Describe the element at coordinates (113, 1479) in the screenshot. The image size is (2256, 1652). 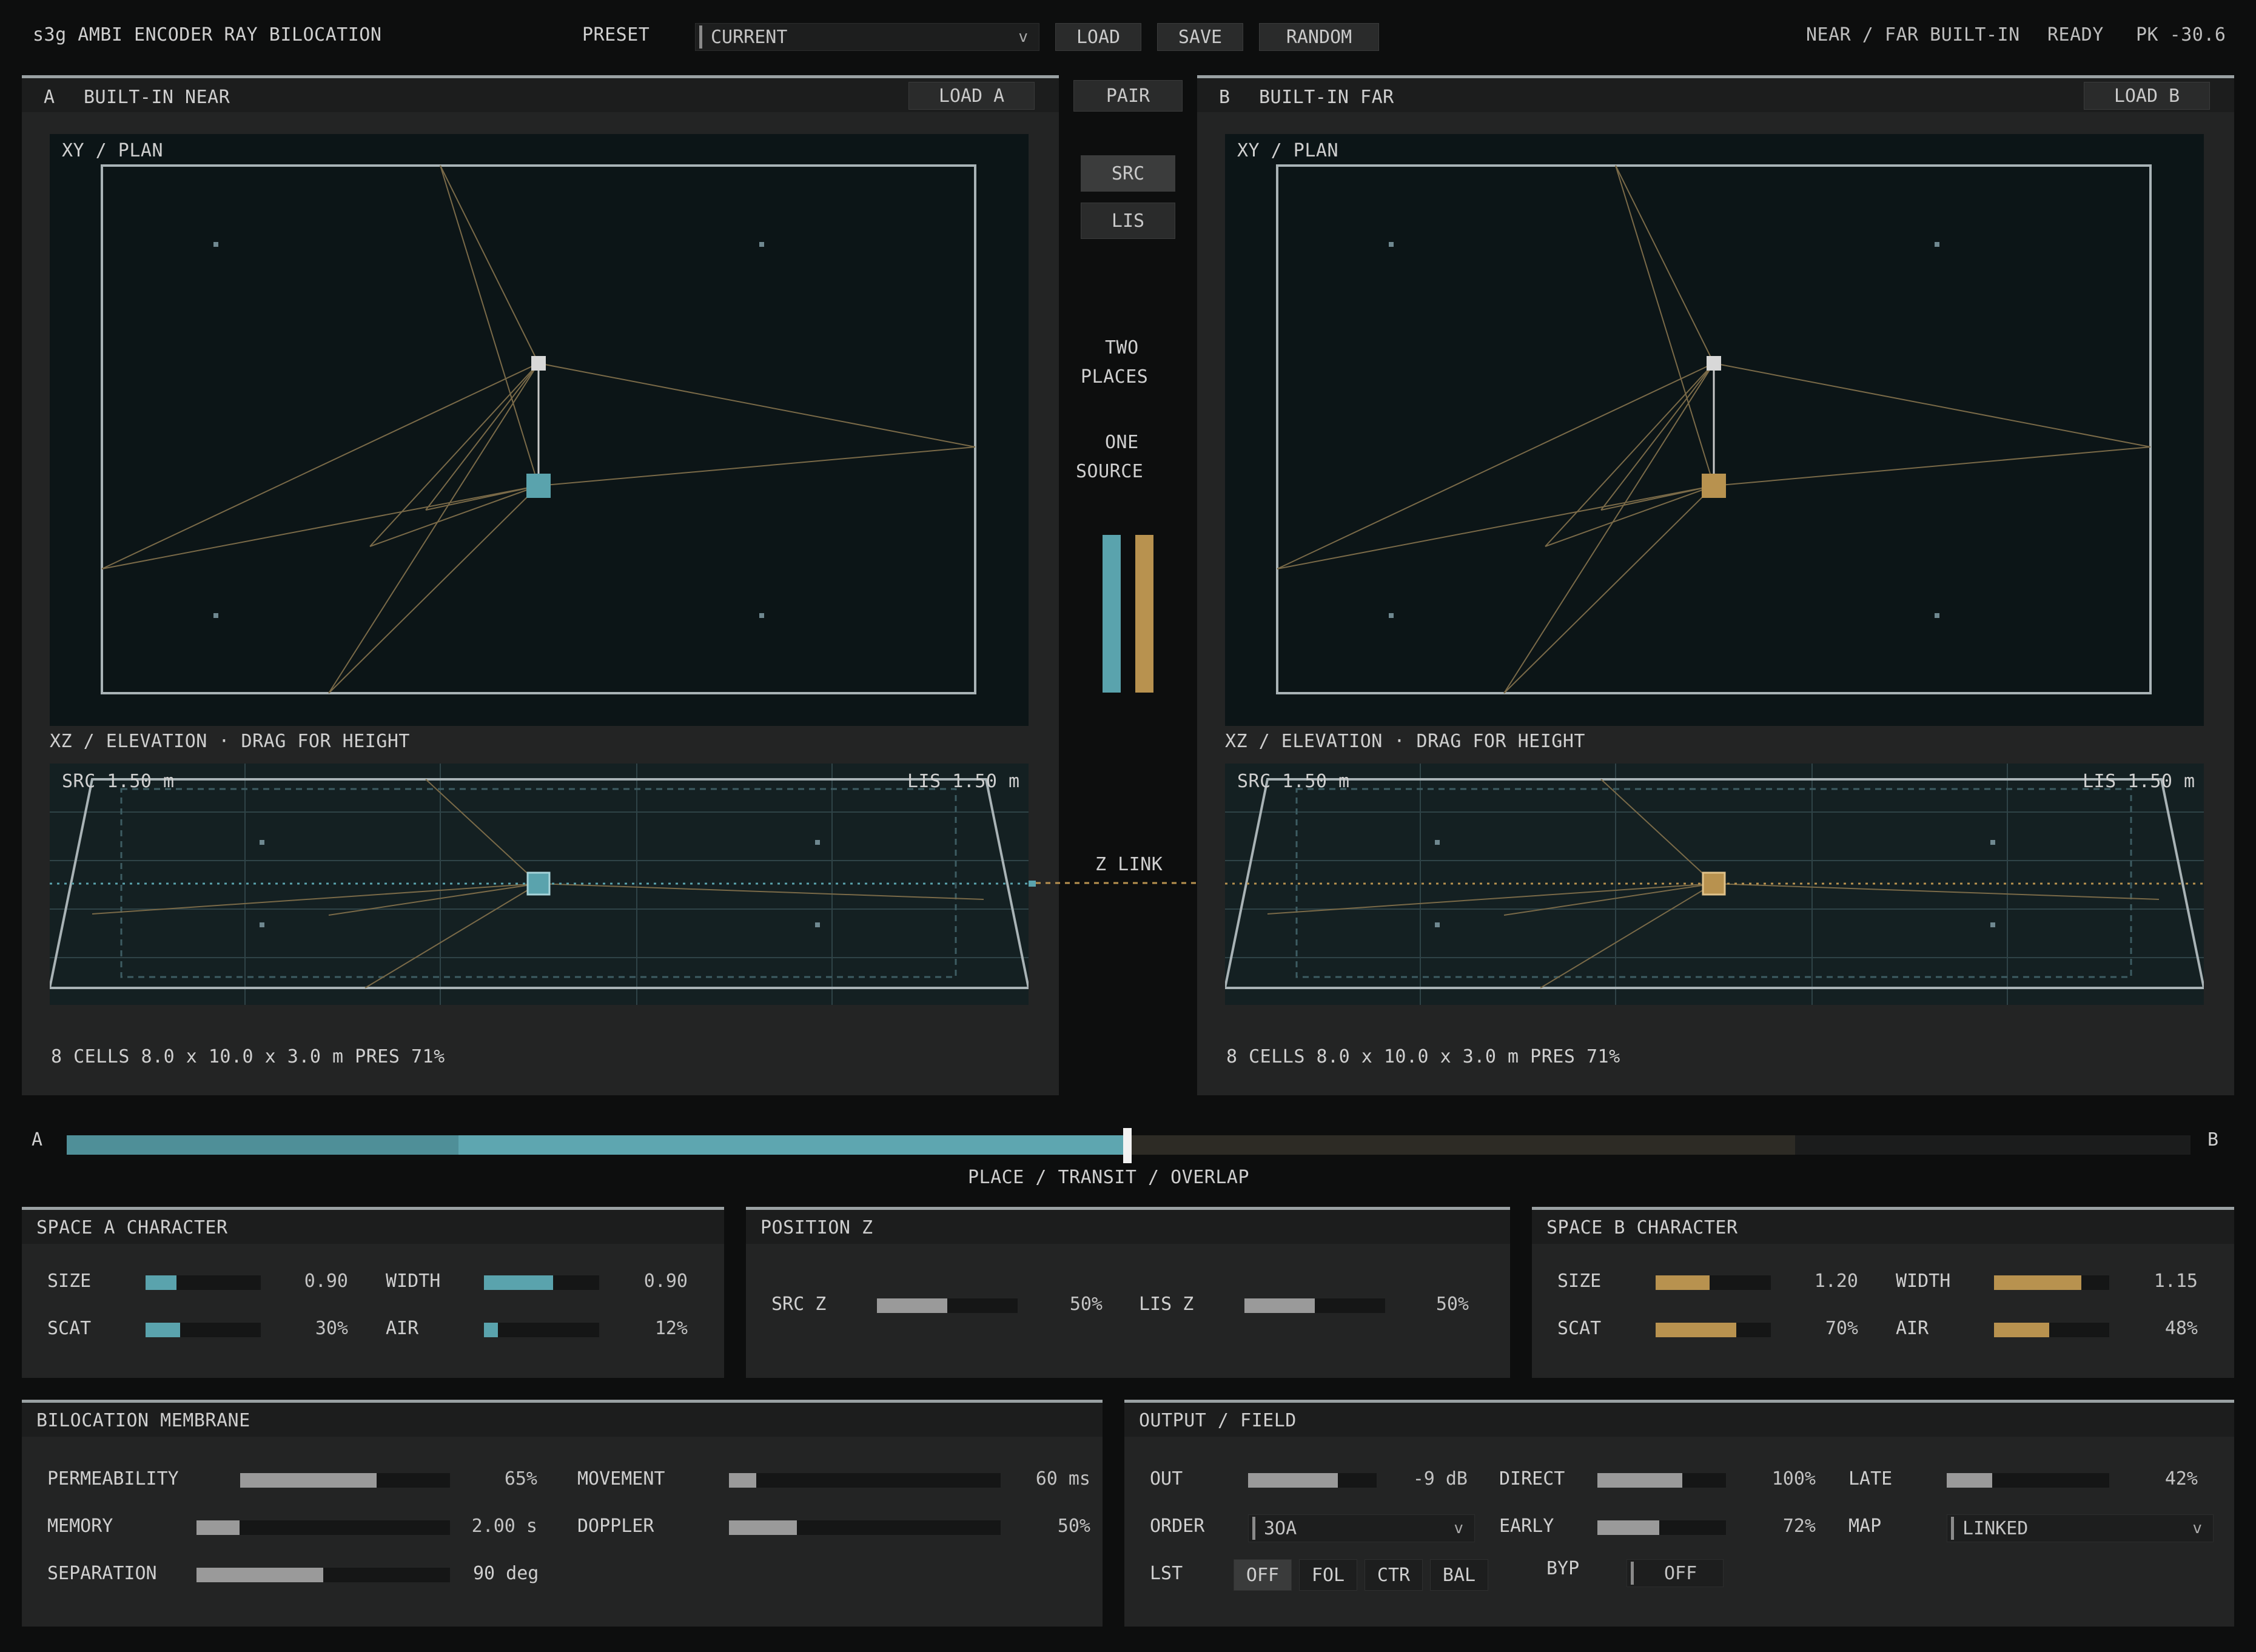
I see `permeability-label: PERMEABILITY` at that location.